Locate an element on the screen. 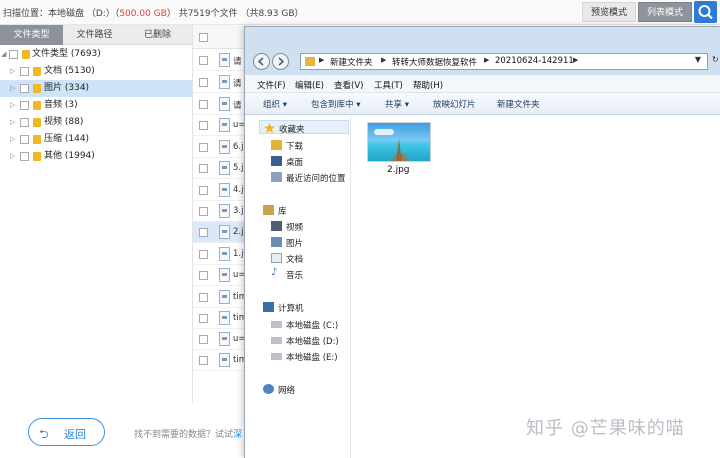 The width and height of the screenshot is (720, 458). image-thumbnail is located at coordinates (399, 142).